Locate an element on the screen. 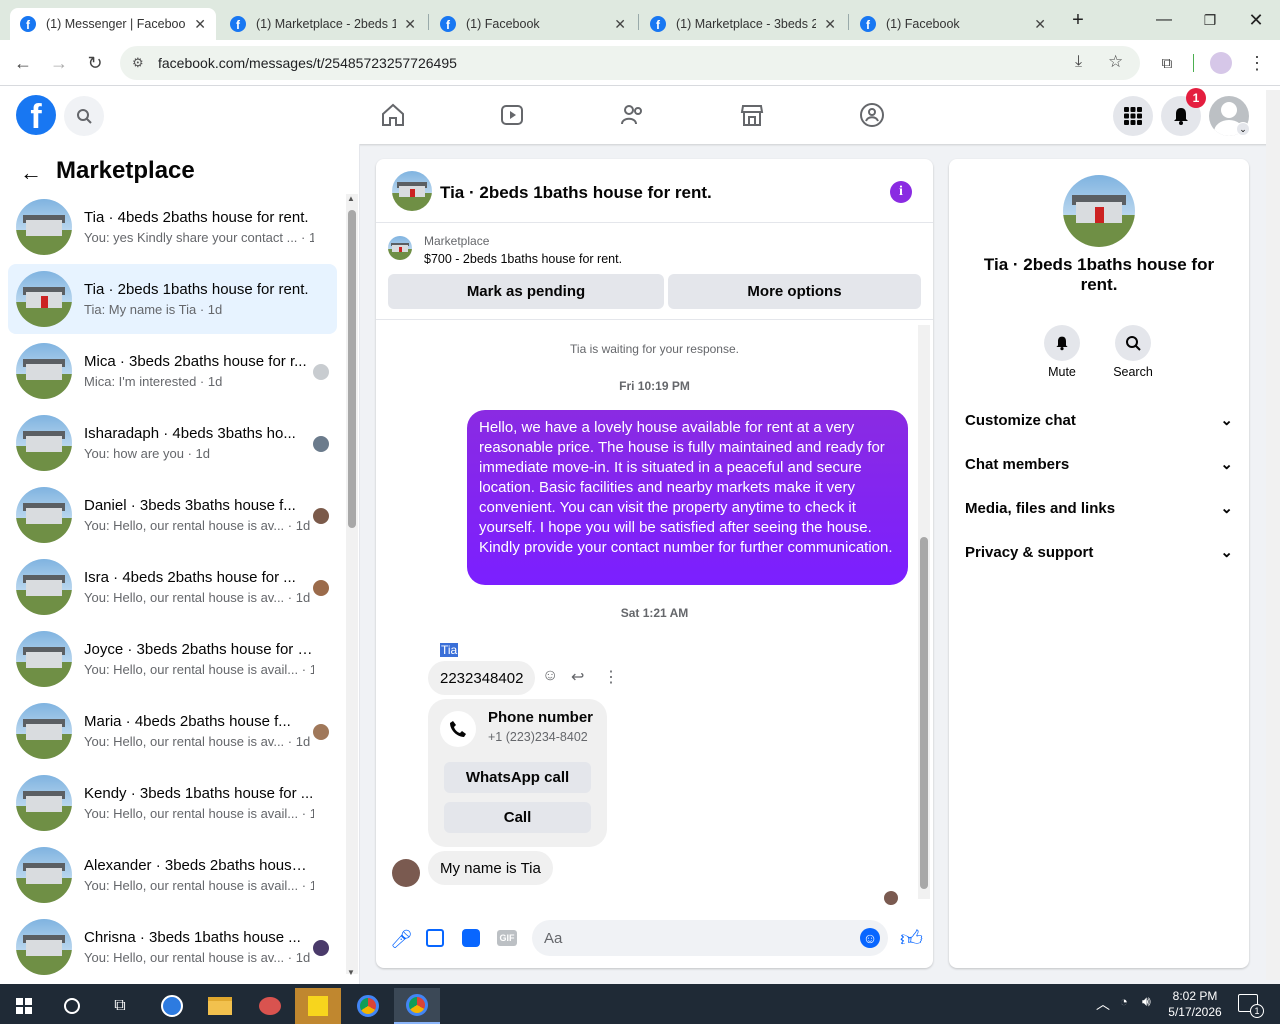 This screenshot has height=1024, width=1280. mute-bell-icon is located at coordinates (1062, 343).